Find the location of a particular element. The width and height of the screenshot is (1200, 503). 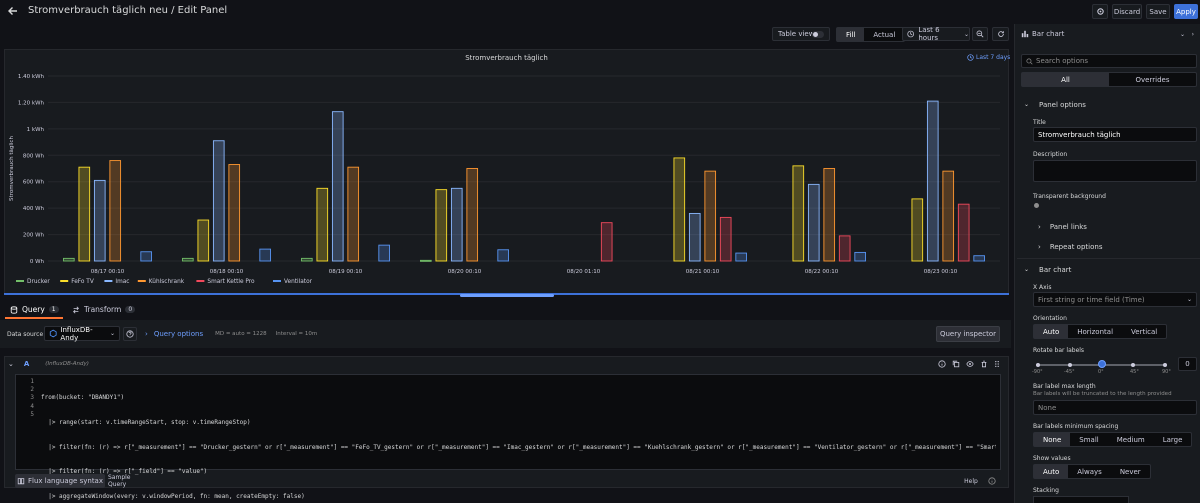

y-tick-label: 400 Wh is located at coordinates (34, 209).